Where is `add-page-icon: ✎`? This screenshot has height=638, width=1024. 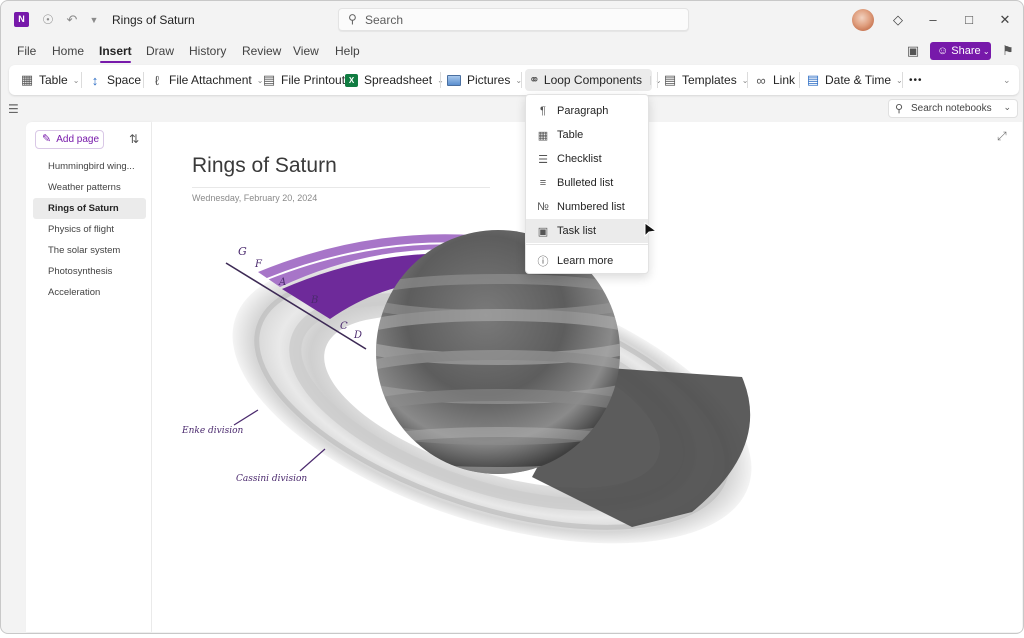
add-page-icon: ✎ is located at coordinates (47, 139).